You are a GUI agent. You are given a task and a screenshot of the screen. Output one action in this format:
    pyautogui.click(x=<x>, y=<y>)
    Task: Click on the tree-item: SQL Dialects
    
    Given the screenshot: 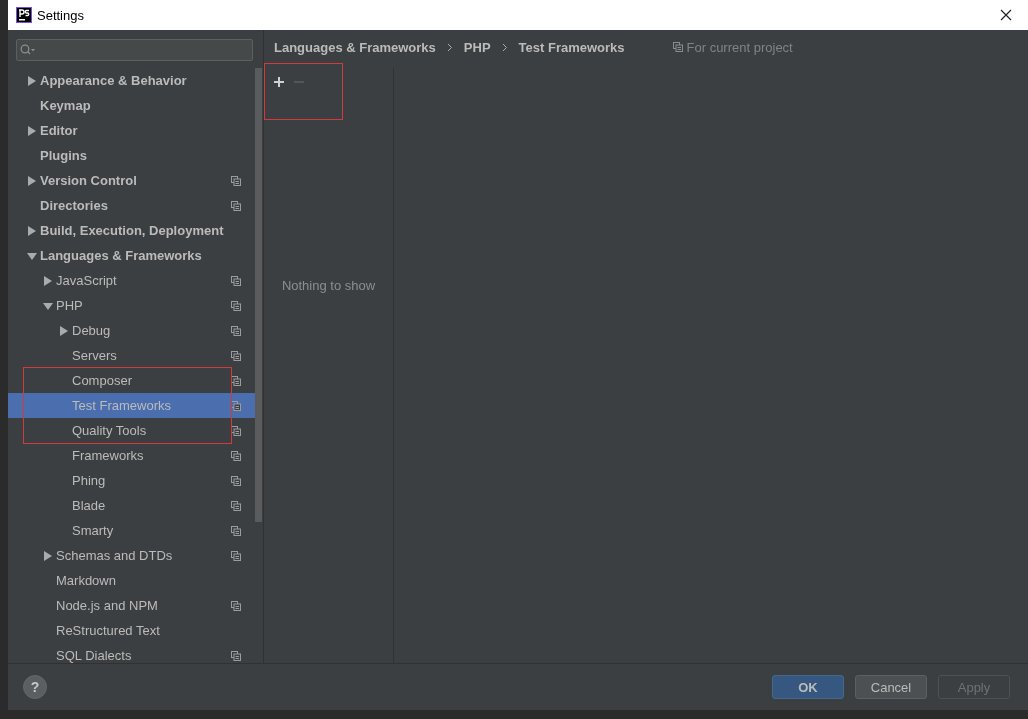 What is the action you would take?
    pyautogui.click(x=131, y=655)
    